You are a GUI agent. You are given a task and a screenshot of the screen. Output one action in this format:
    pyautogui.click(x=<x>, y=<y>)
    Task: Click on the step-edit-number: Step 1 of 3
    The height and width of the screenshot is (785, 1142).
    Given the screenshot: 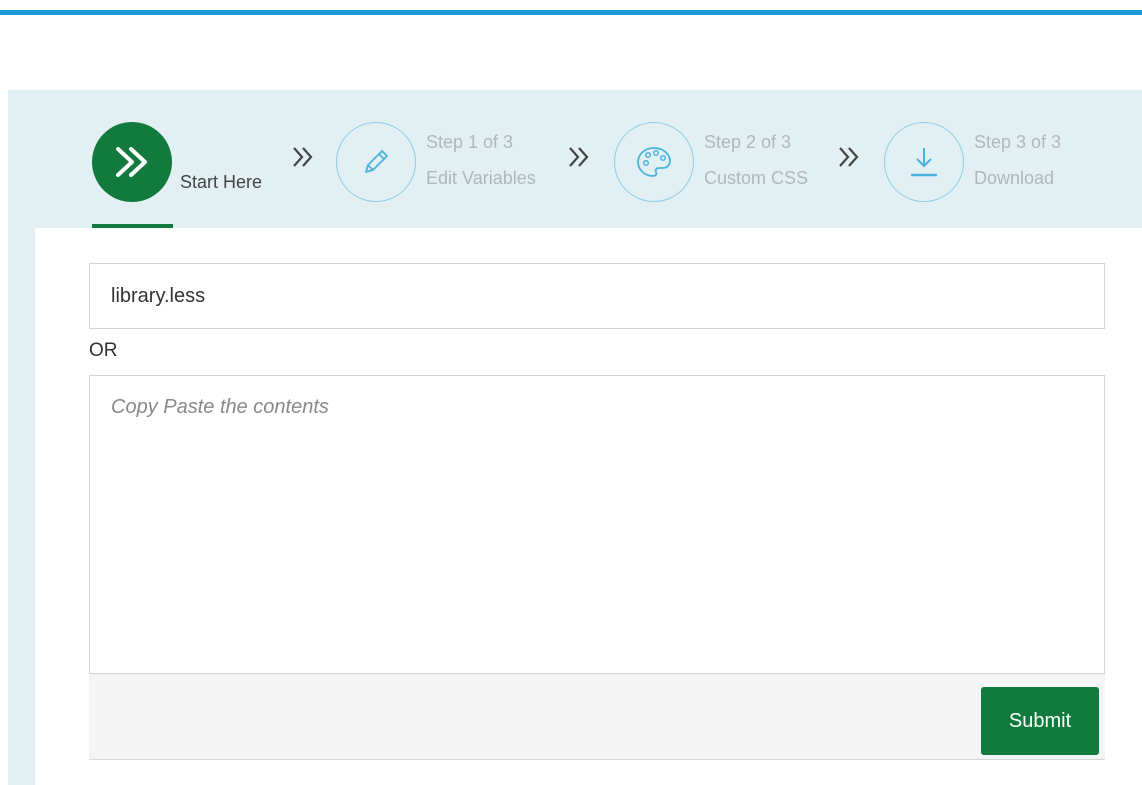 What is the action you would take?
    pyautogui.click(x=470, y=142)
    